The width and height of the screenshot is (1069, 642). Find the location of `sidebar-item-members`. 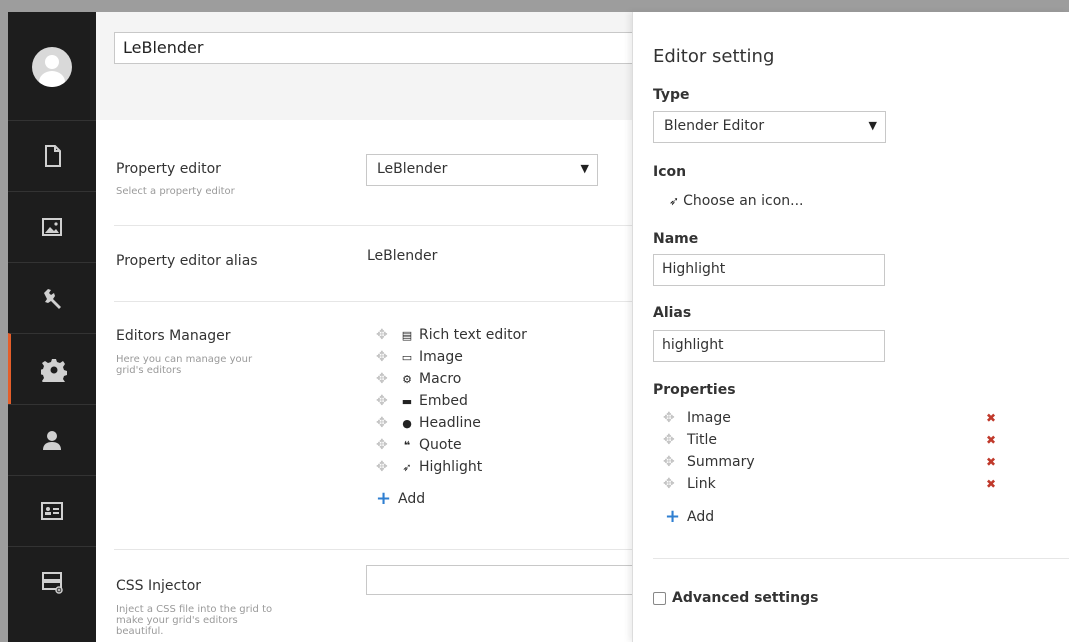

sidebar-item-members is located at coordinates (52, 510).